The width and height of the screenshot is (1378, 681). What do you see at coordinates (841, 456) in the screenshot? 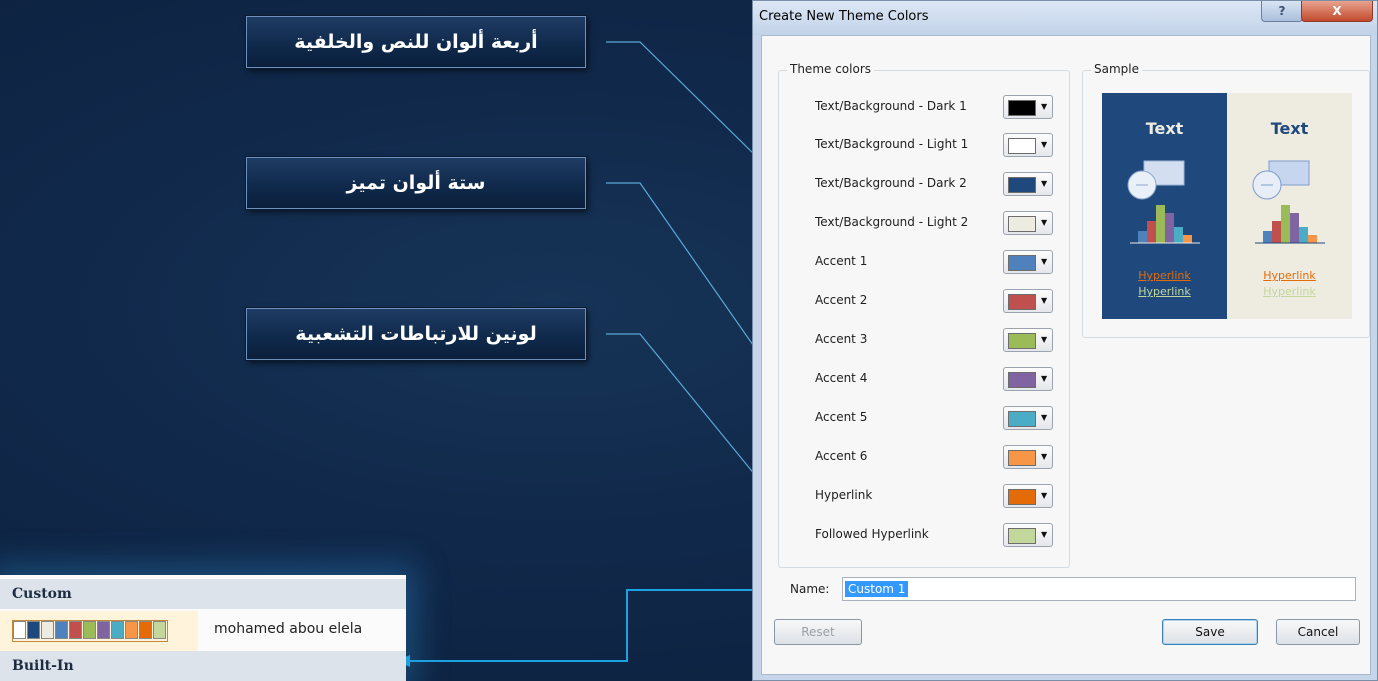
I see `row-label-10: Accent 6` at bounding box center [841, 456].